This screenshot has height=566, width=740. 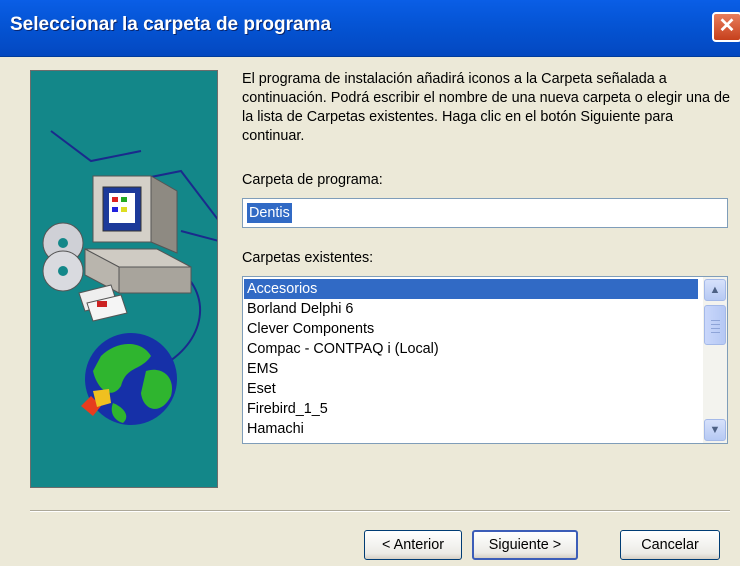 I want to click on list-item: Eset, so click(x=261, y=389).